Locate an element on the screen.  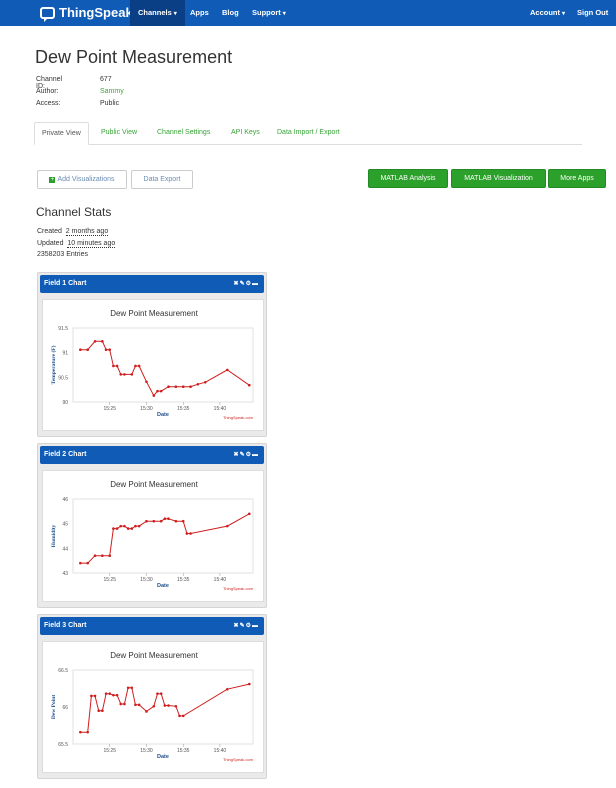
data-export-button: Data Export is located at coordinates (162, 179).